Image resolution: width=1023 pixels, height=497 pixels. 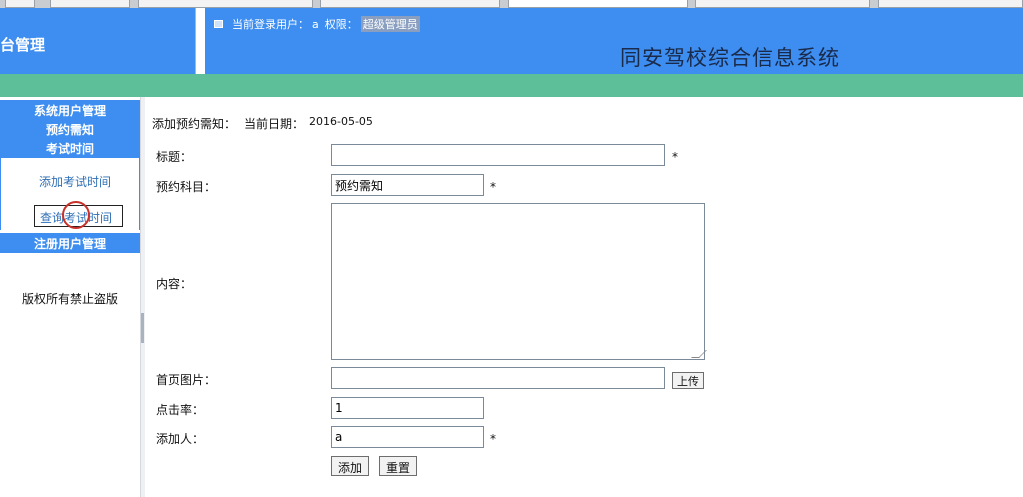 I want to click on sidebar-item-exam-time: 考试时间, so click(x=70, y=148).